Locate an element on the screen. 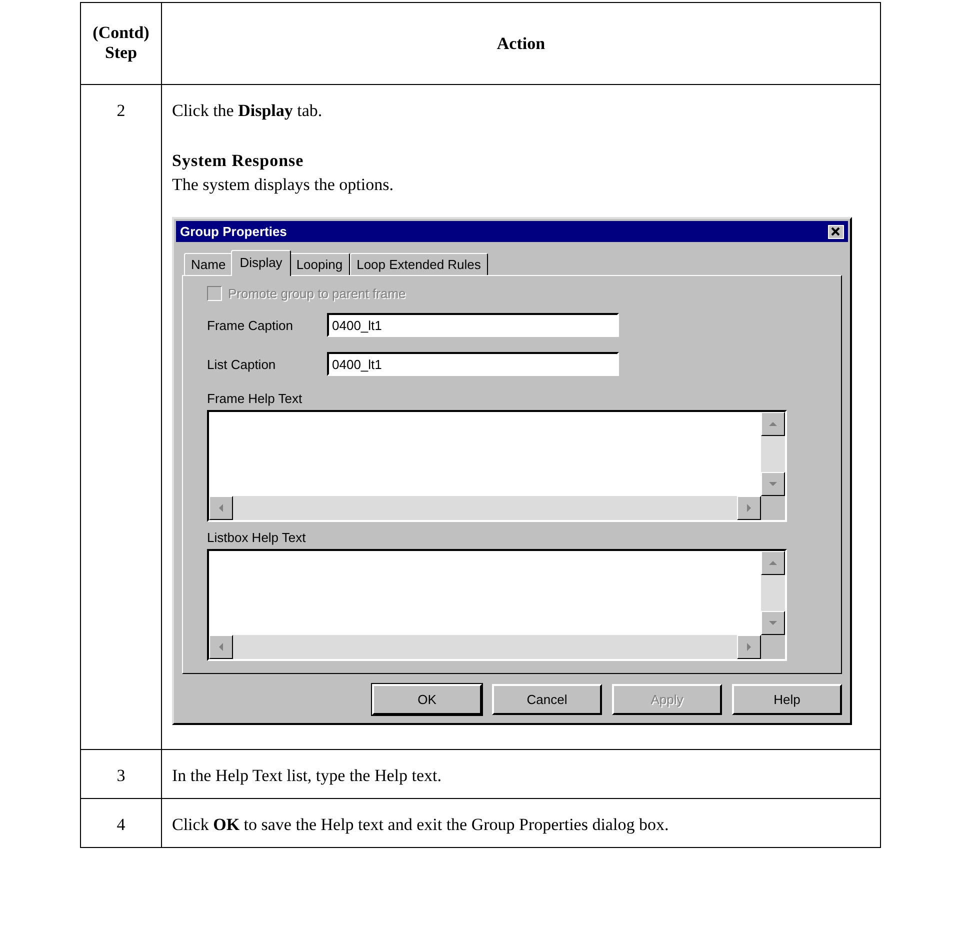  dialog-button: OK is located at coordinates (427, 699).